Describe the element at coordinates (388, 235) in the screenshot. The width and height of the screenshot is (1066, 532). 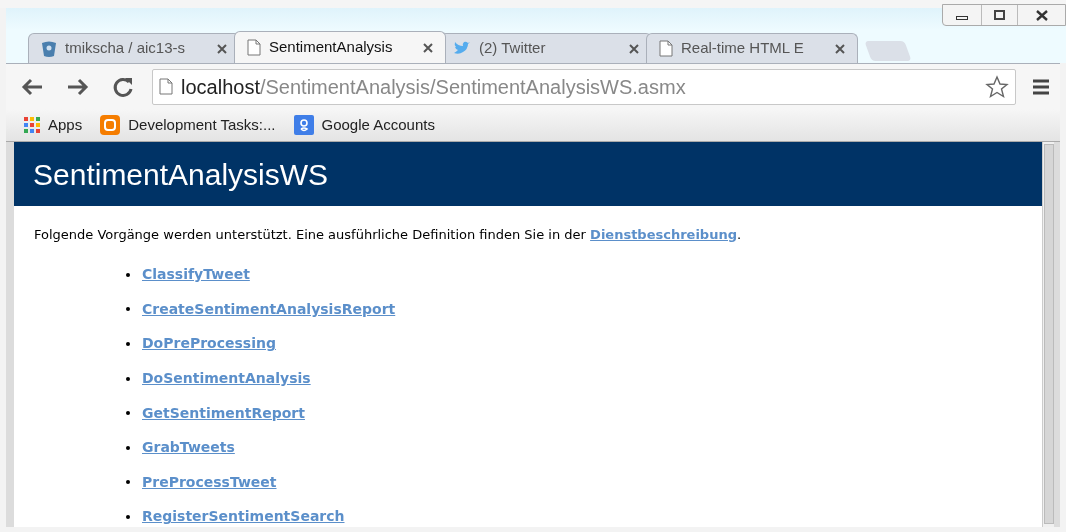
I see `intro-text: Folgende Vorgänge werden unterstützt. Eine ausführliche Definition finden Sie in der Dienstbeschreibung.` at that location.